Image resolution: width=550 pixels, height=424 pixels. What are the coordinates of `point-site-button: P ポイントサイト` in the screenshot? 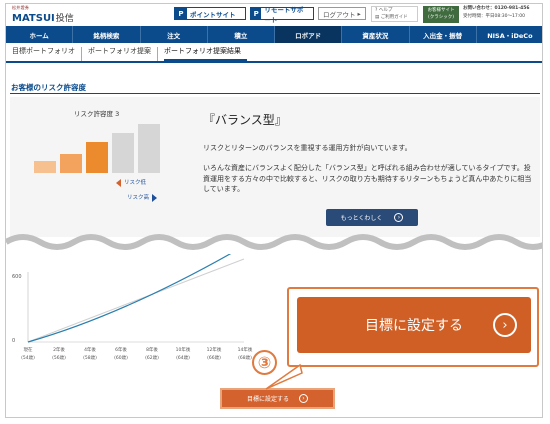 It's located at (210, 13).